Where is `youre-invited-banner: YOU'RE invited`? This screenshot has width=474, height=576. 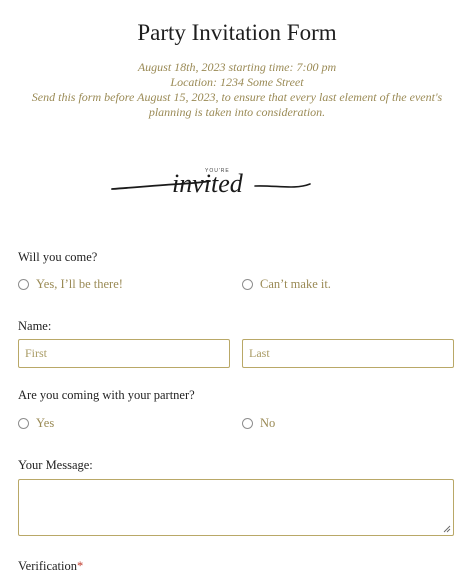 youre-invited-banner: YOU'RE invited is located at coordinates (211, 183).